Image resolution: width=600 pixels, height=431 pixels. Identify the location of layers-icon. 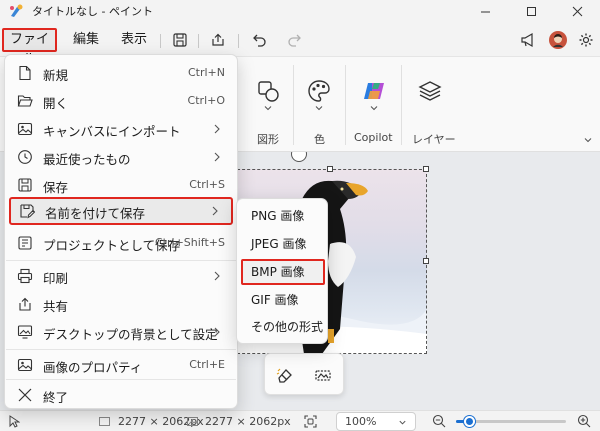
(430, 91).